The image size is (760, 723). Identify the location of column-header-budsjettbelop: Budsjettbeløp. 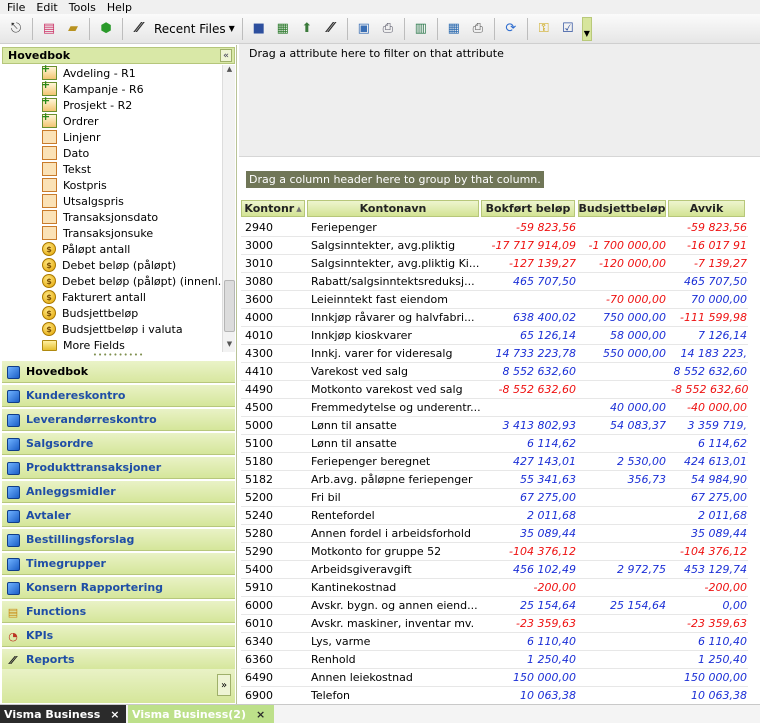
(622, 208).